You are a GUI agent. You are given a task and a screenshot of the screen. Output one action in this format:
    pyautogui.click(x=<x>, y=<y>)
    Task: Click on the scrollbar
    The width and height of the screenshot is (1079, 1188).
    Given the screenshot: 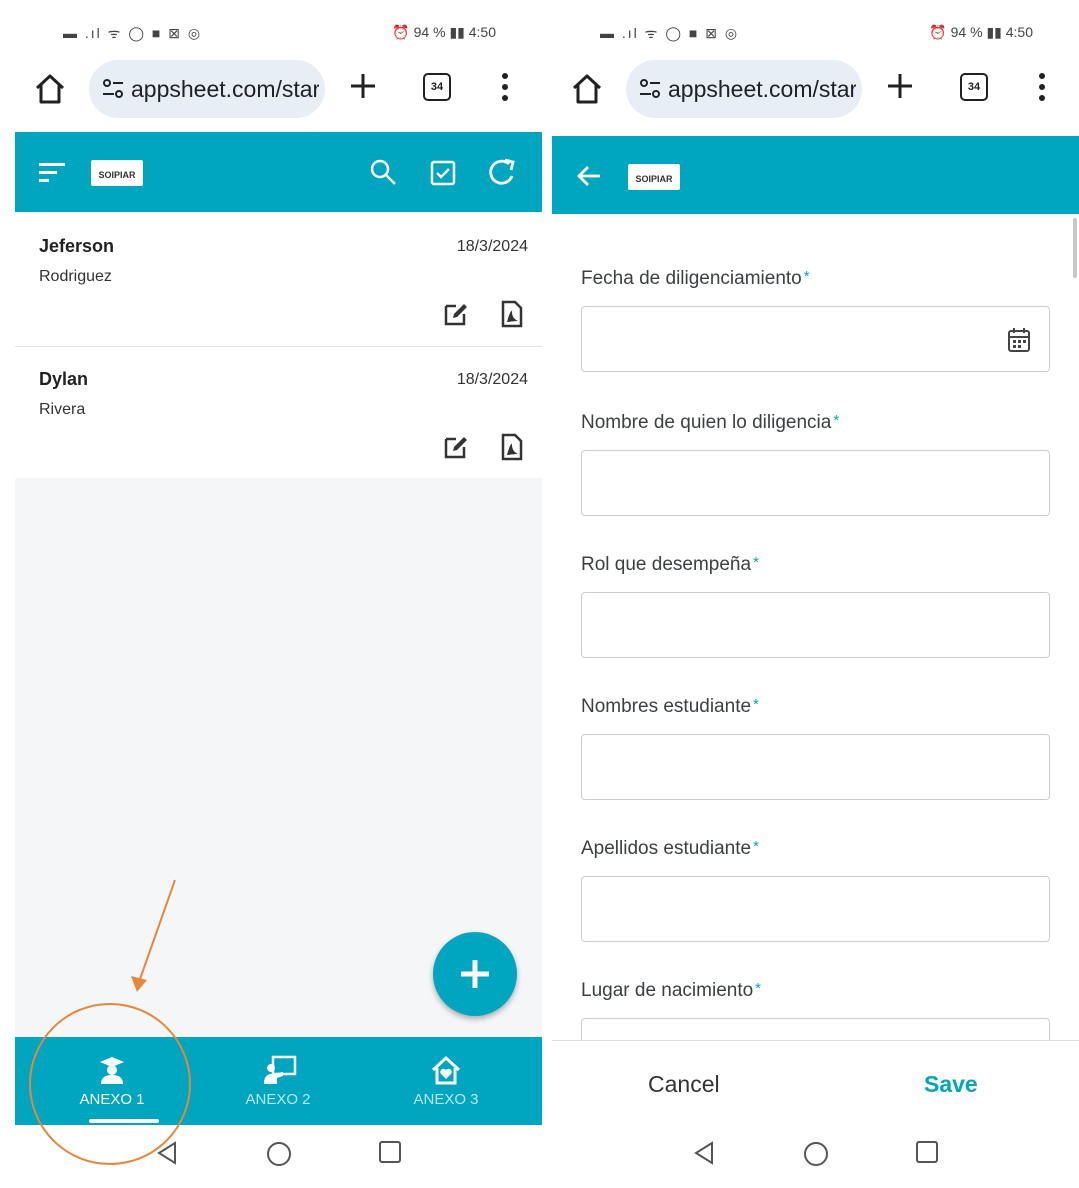 What is the action you would take?
    pyautogui.click(x=1075, y=248)
    